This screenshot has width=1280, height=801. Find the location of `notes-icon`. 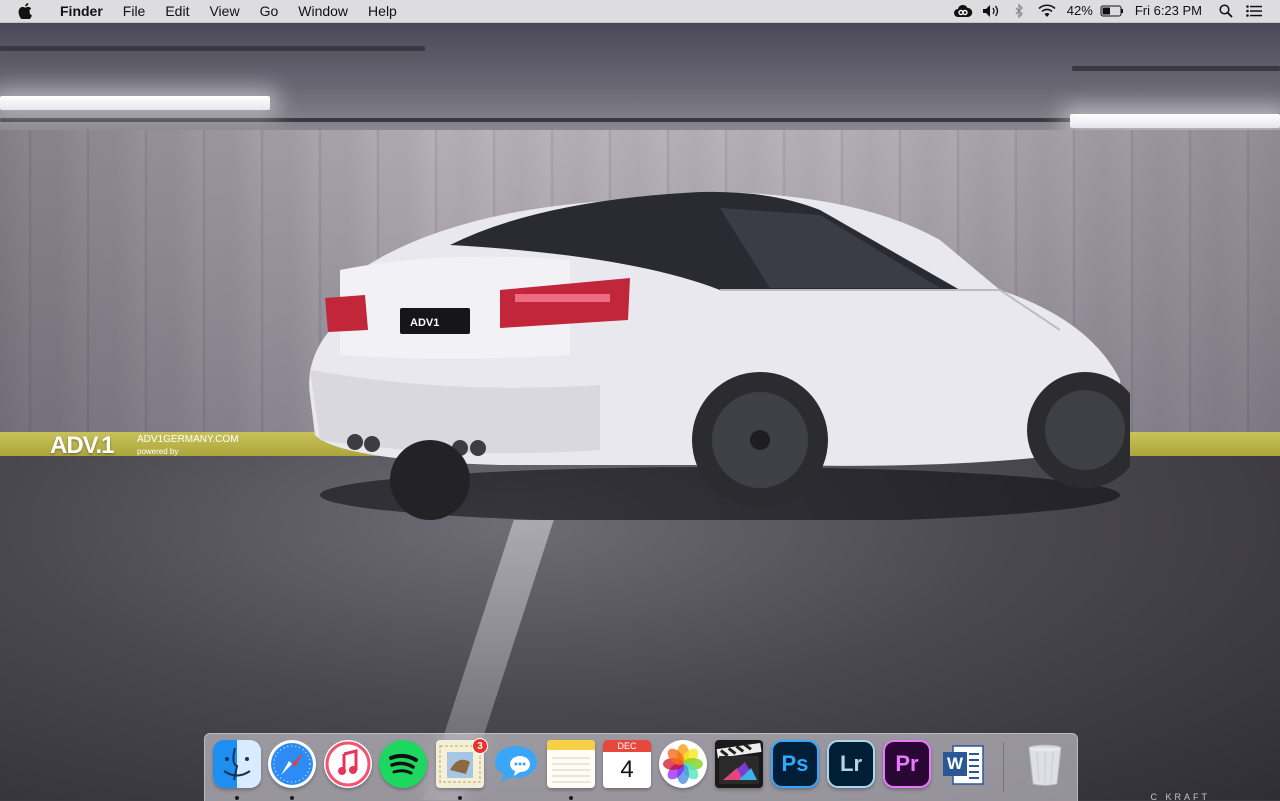

notes-icon is located at coordinates (571, 764).